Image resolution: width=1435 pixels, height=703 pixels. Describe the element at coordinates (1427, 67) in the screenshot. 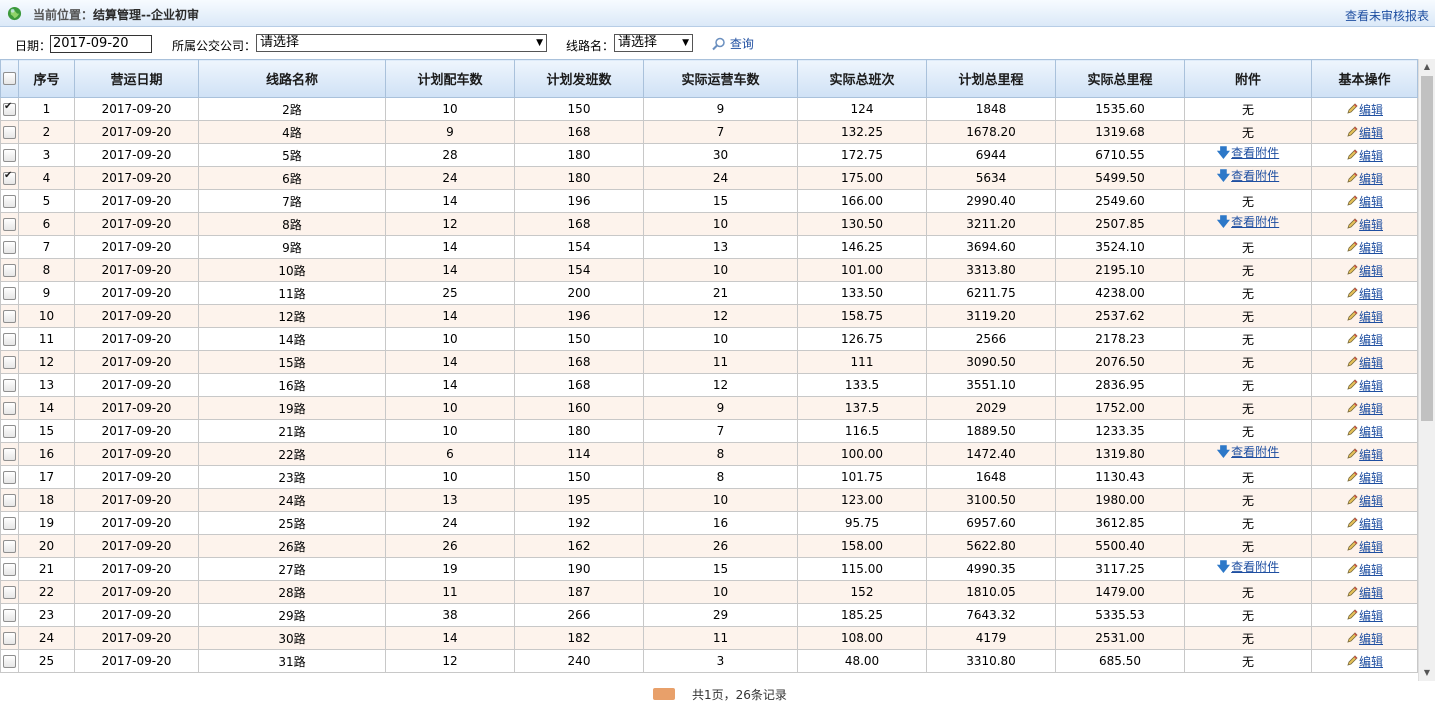

I see `scroll-up-icon: ▲` at that location.